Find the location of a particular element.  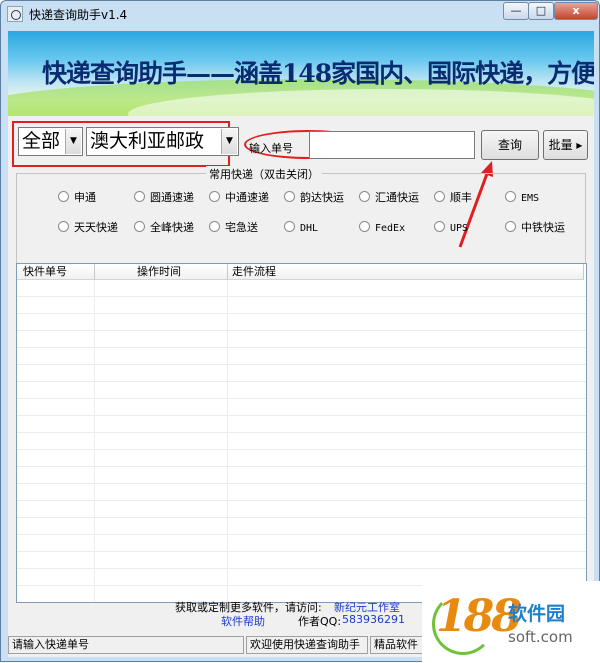

tracking-label: 输入单号 is located at coordinates (271, 148).